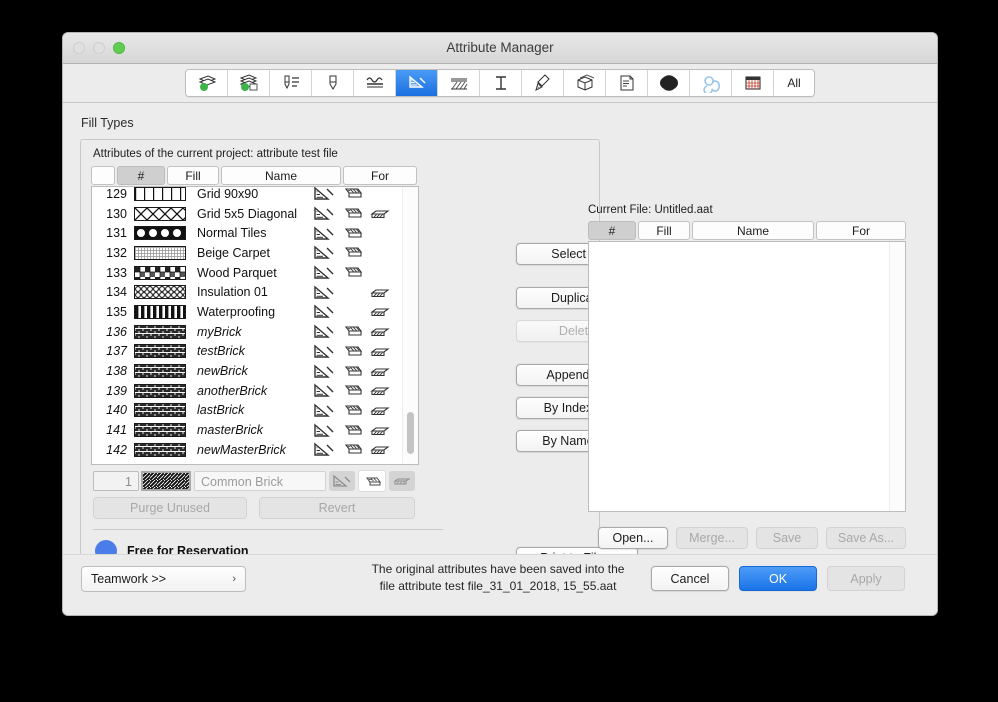 Image resolution: width=998 pixels, height=702 pixels. I want to click on list-scrollbar-track, so click(410, 325).